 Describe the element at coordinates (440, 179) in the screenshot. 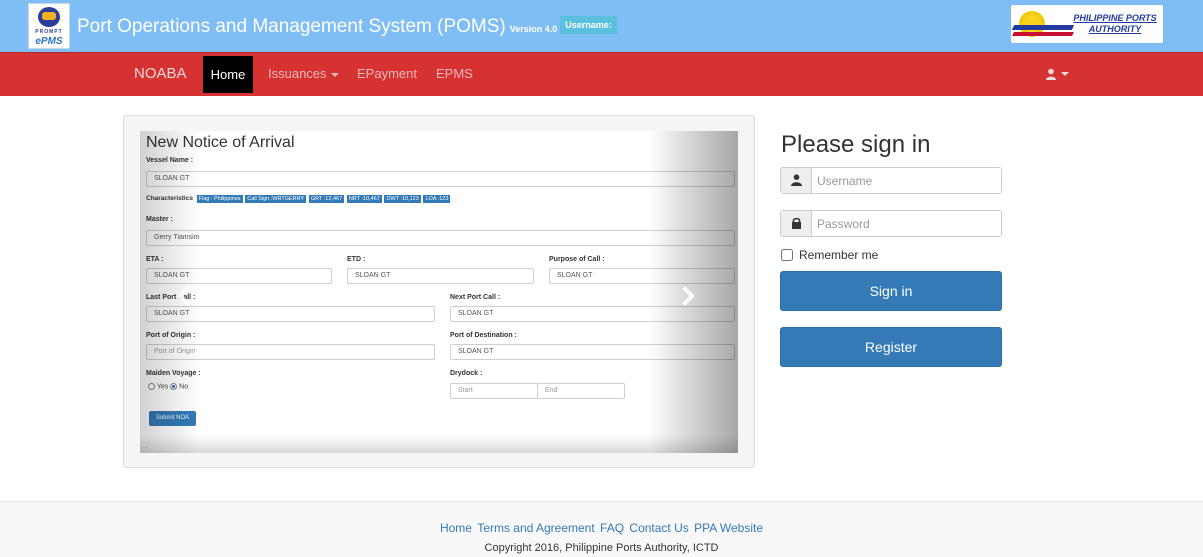

I see `vessel-name-field: SLOAN GT` at that location.